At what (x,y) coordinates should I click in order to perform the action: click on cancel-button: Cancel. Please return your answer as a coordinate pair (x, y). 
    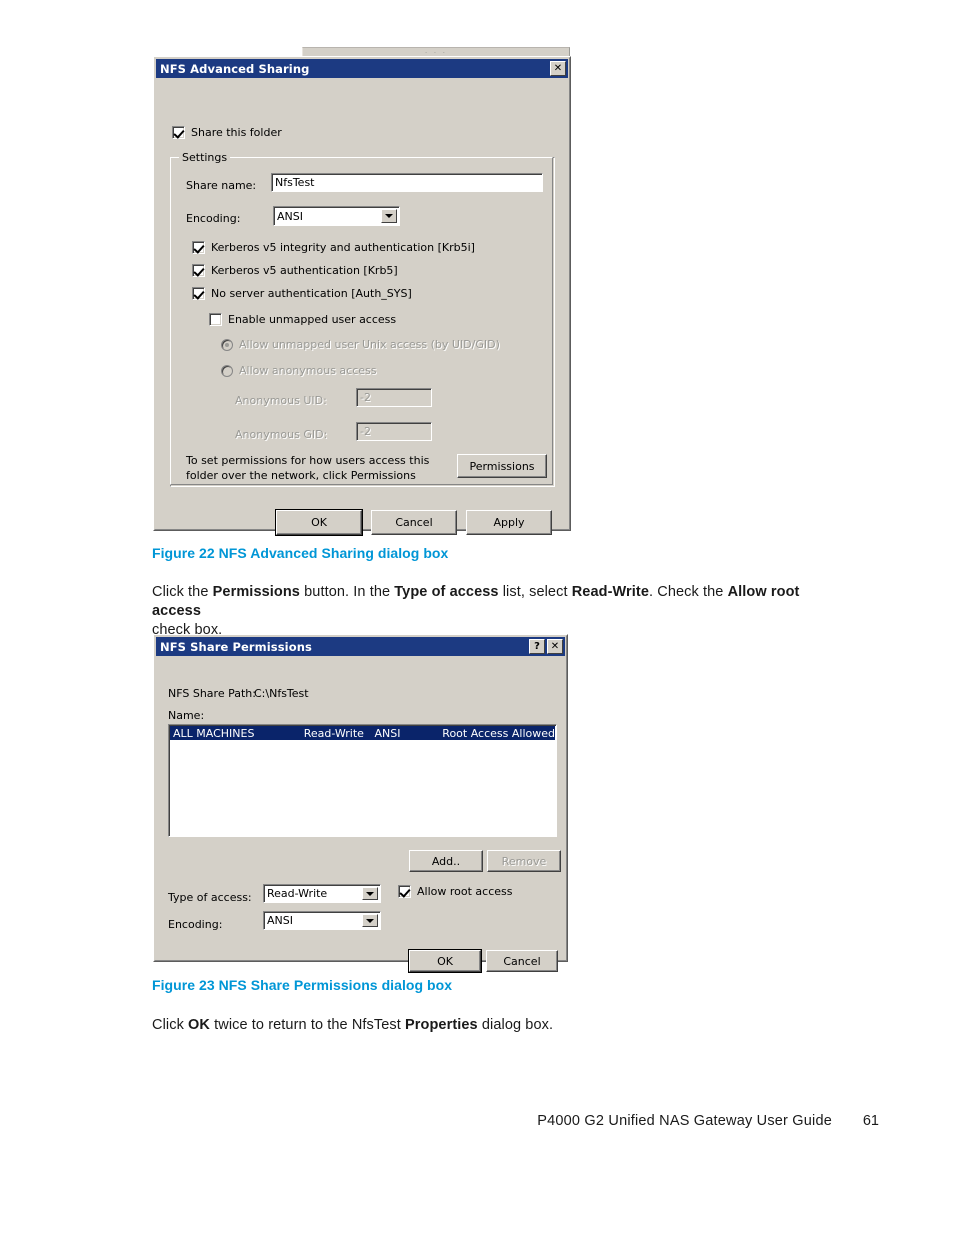
    Looking at the image, I should click on (414, 522).